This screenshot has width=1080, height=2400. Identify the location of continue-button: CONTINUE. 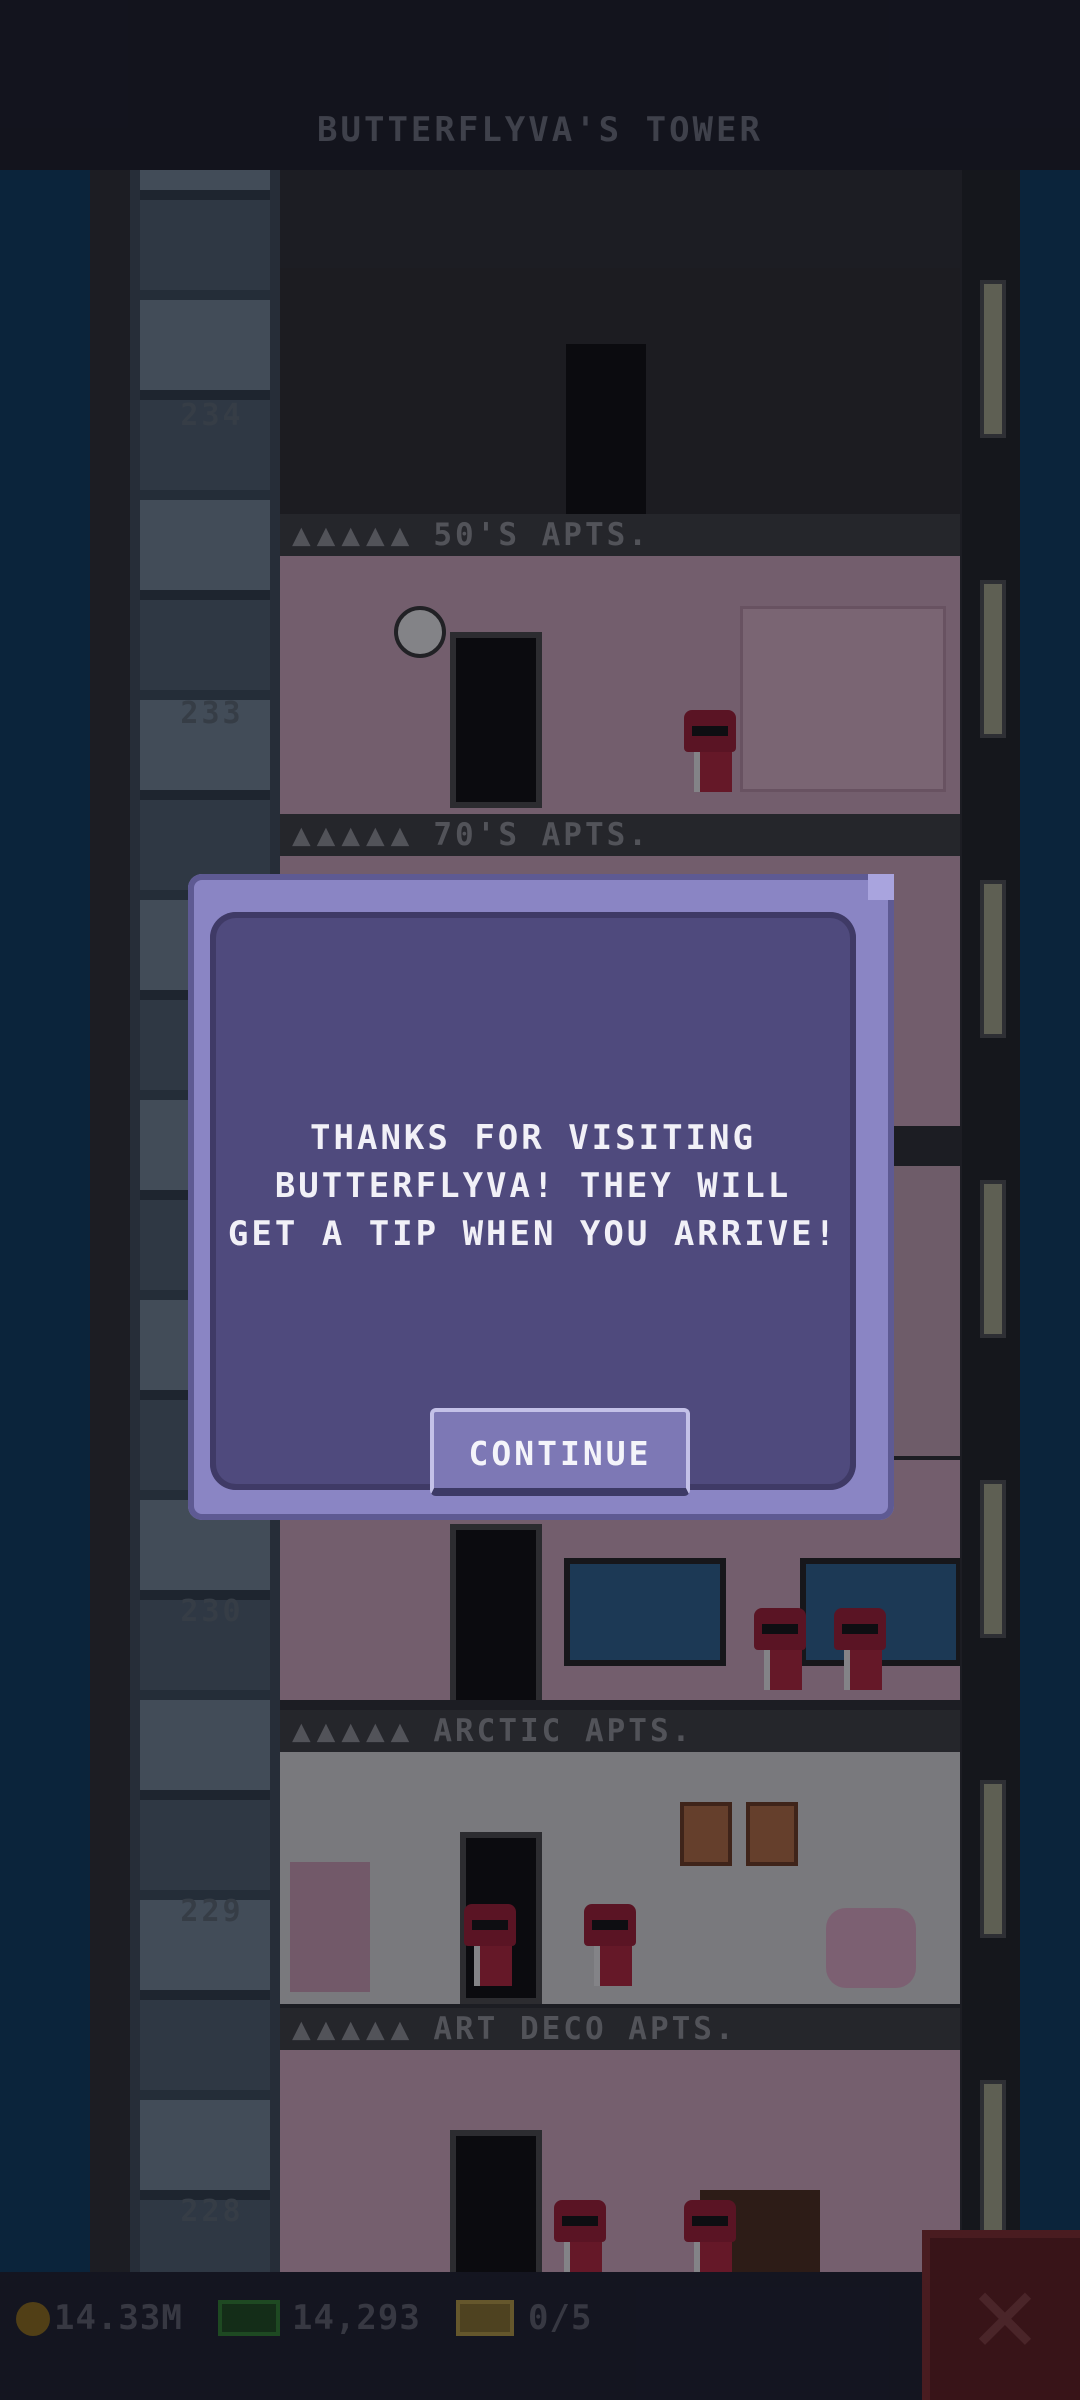
(560, 1452).